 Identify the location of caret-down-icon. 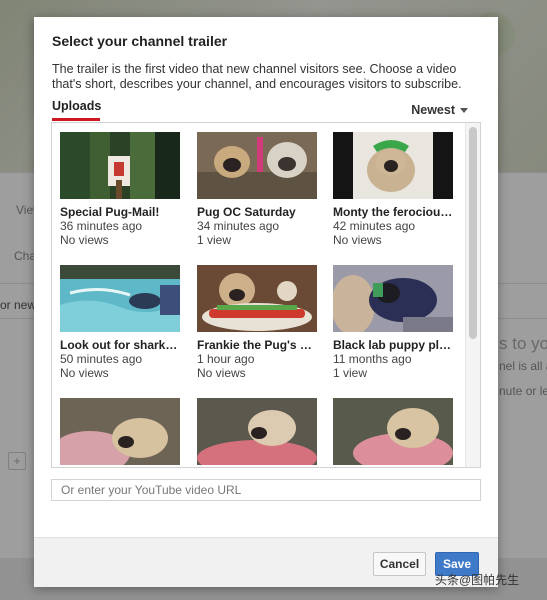
(464, 110).